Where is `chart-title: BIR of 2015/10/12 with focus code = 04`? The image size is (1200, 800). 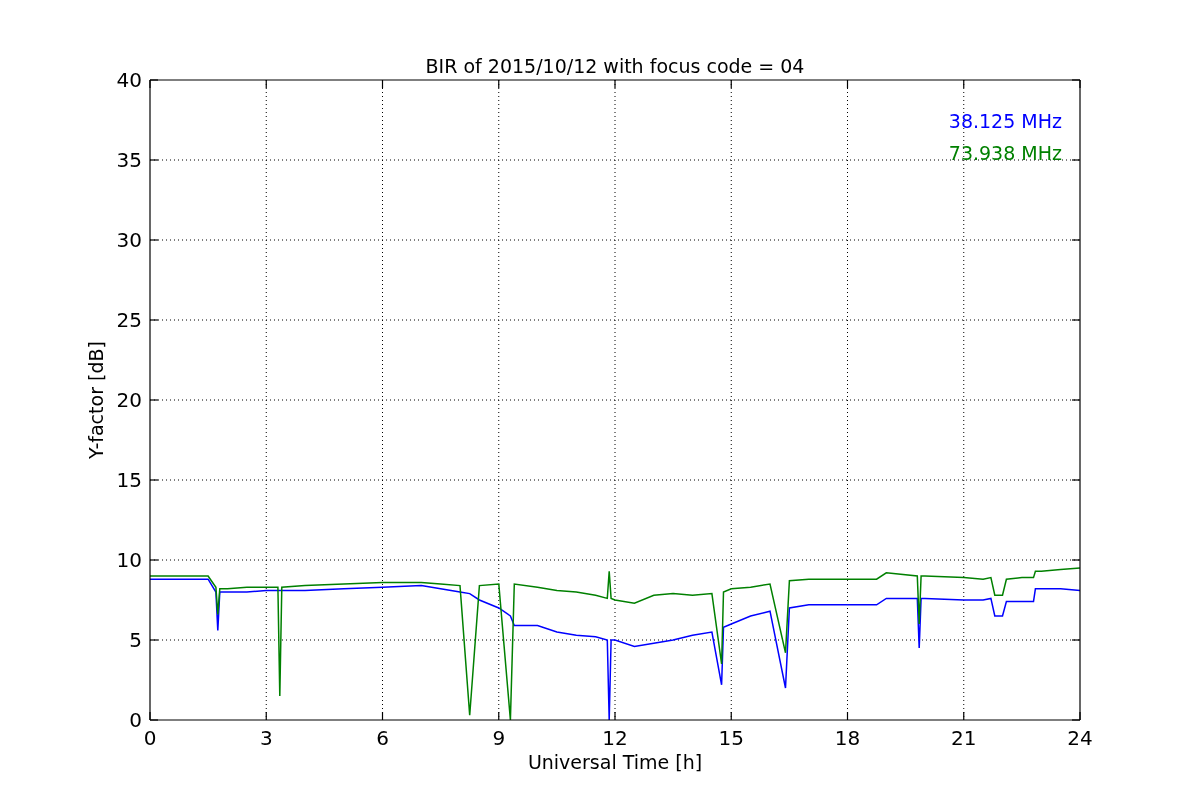
chart-title: BIR of 2015/10/12 with focus code = 04 is located at coordinates (615, 66).